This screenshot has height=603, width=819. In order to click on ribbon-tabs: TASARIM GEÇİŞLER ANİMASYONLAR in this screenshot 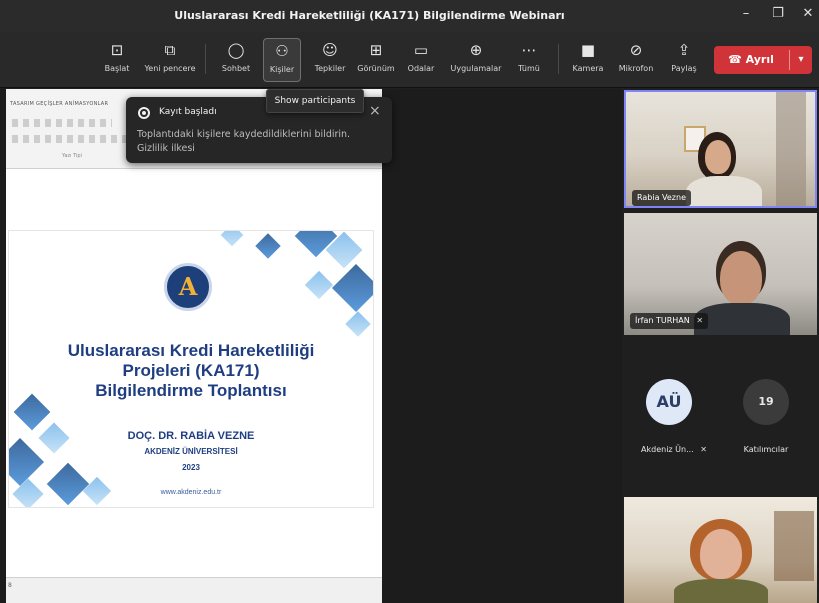, I will do `click(59, 104)`.